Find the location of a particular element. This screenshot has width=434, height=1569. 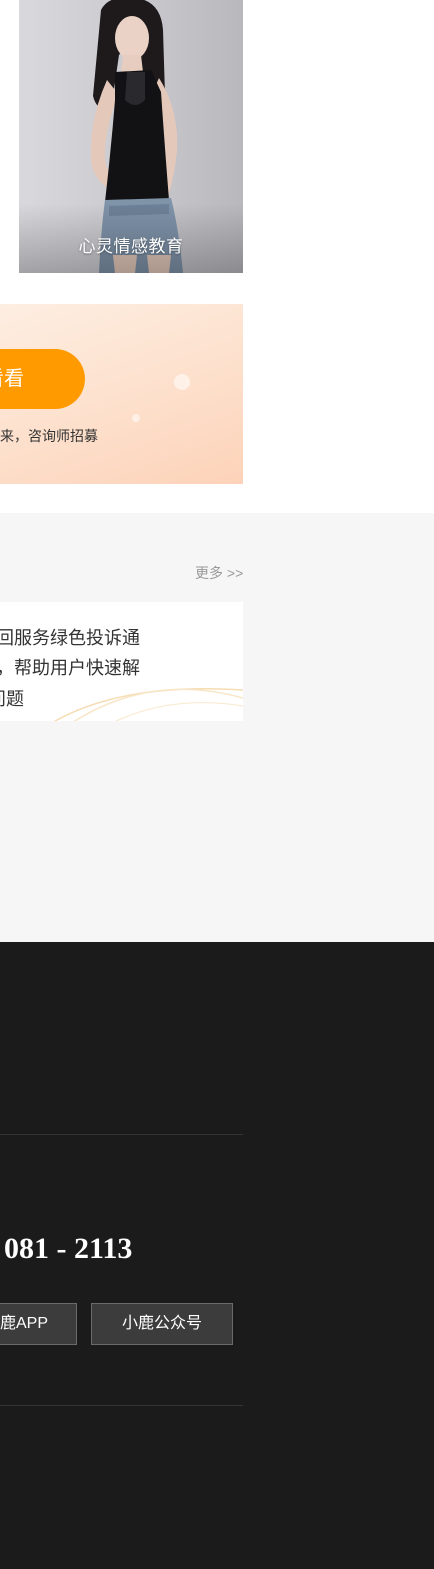

wechat-account-button: 小鹿公众号 is located at coordinates (162, 1324).